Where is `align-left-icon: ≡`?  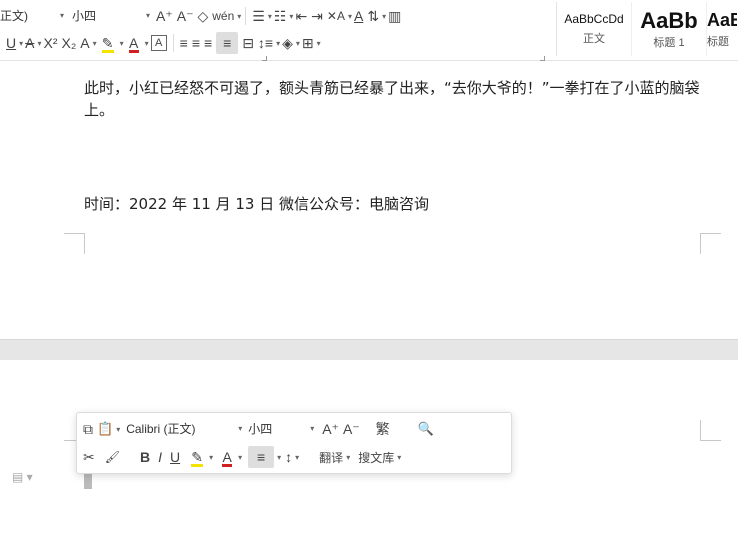
align-left-icon: ≡ is located at coordinates (184, 43).